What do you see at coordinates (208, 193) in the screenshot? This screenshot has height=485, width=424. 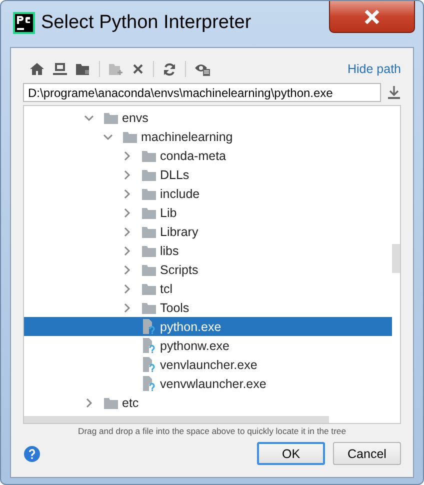 I see `tree-item: include` at bounding box center [208, 193].